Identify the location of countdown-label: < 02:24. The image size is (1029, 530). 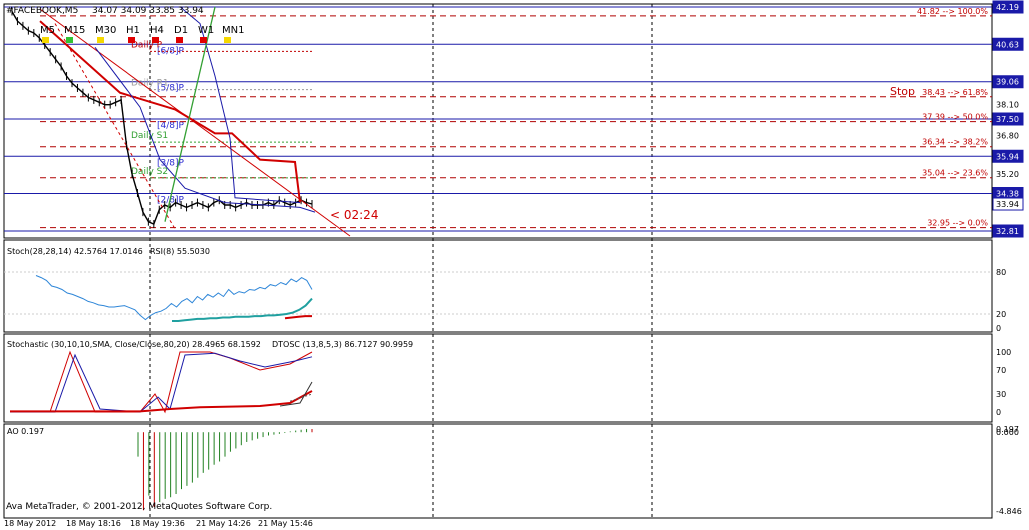
(354, 215).